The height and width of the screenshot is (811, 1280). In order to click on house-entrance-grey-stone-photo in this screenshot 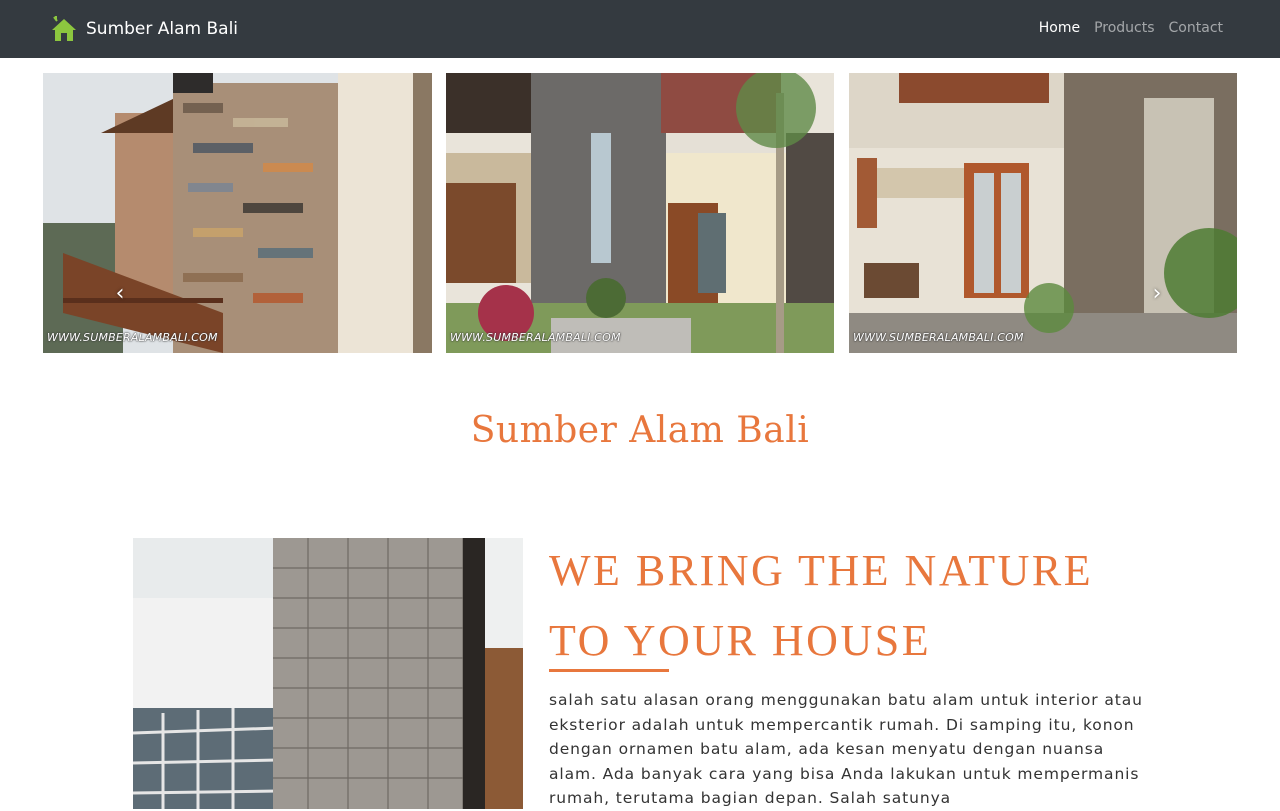, I will do `click(640, 213)`.